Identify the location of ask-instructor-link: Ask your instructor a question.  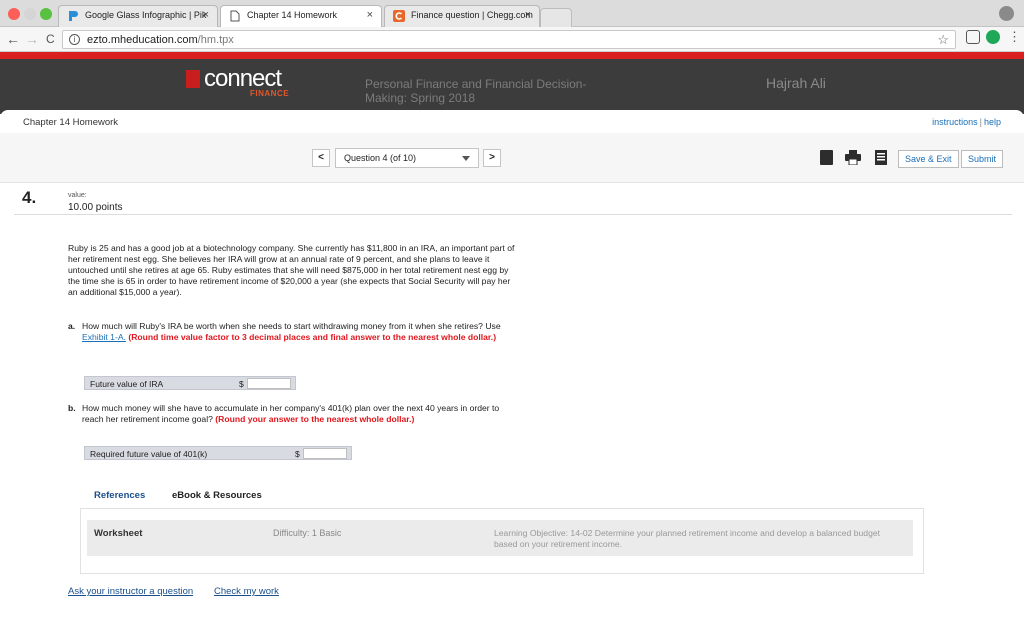
(130, 591).